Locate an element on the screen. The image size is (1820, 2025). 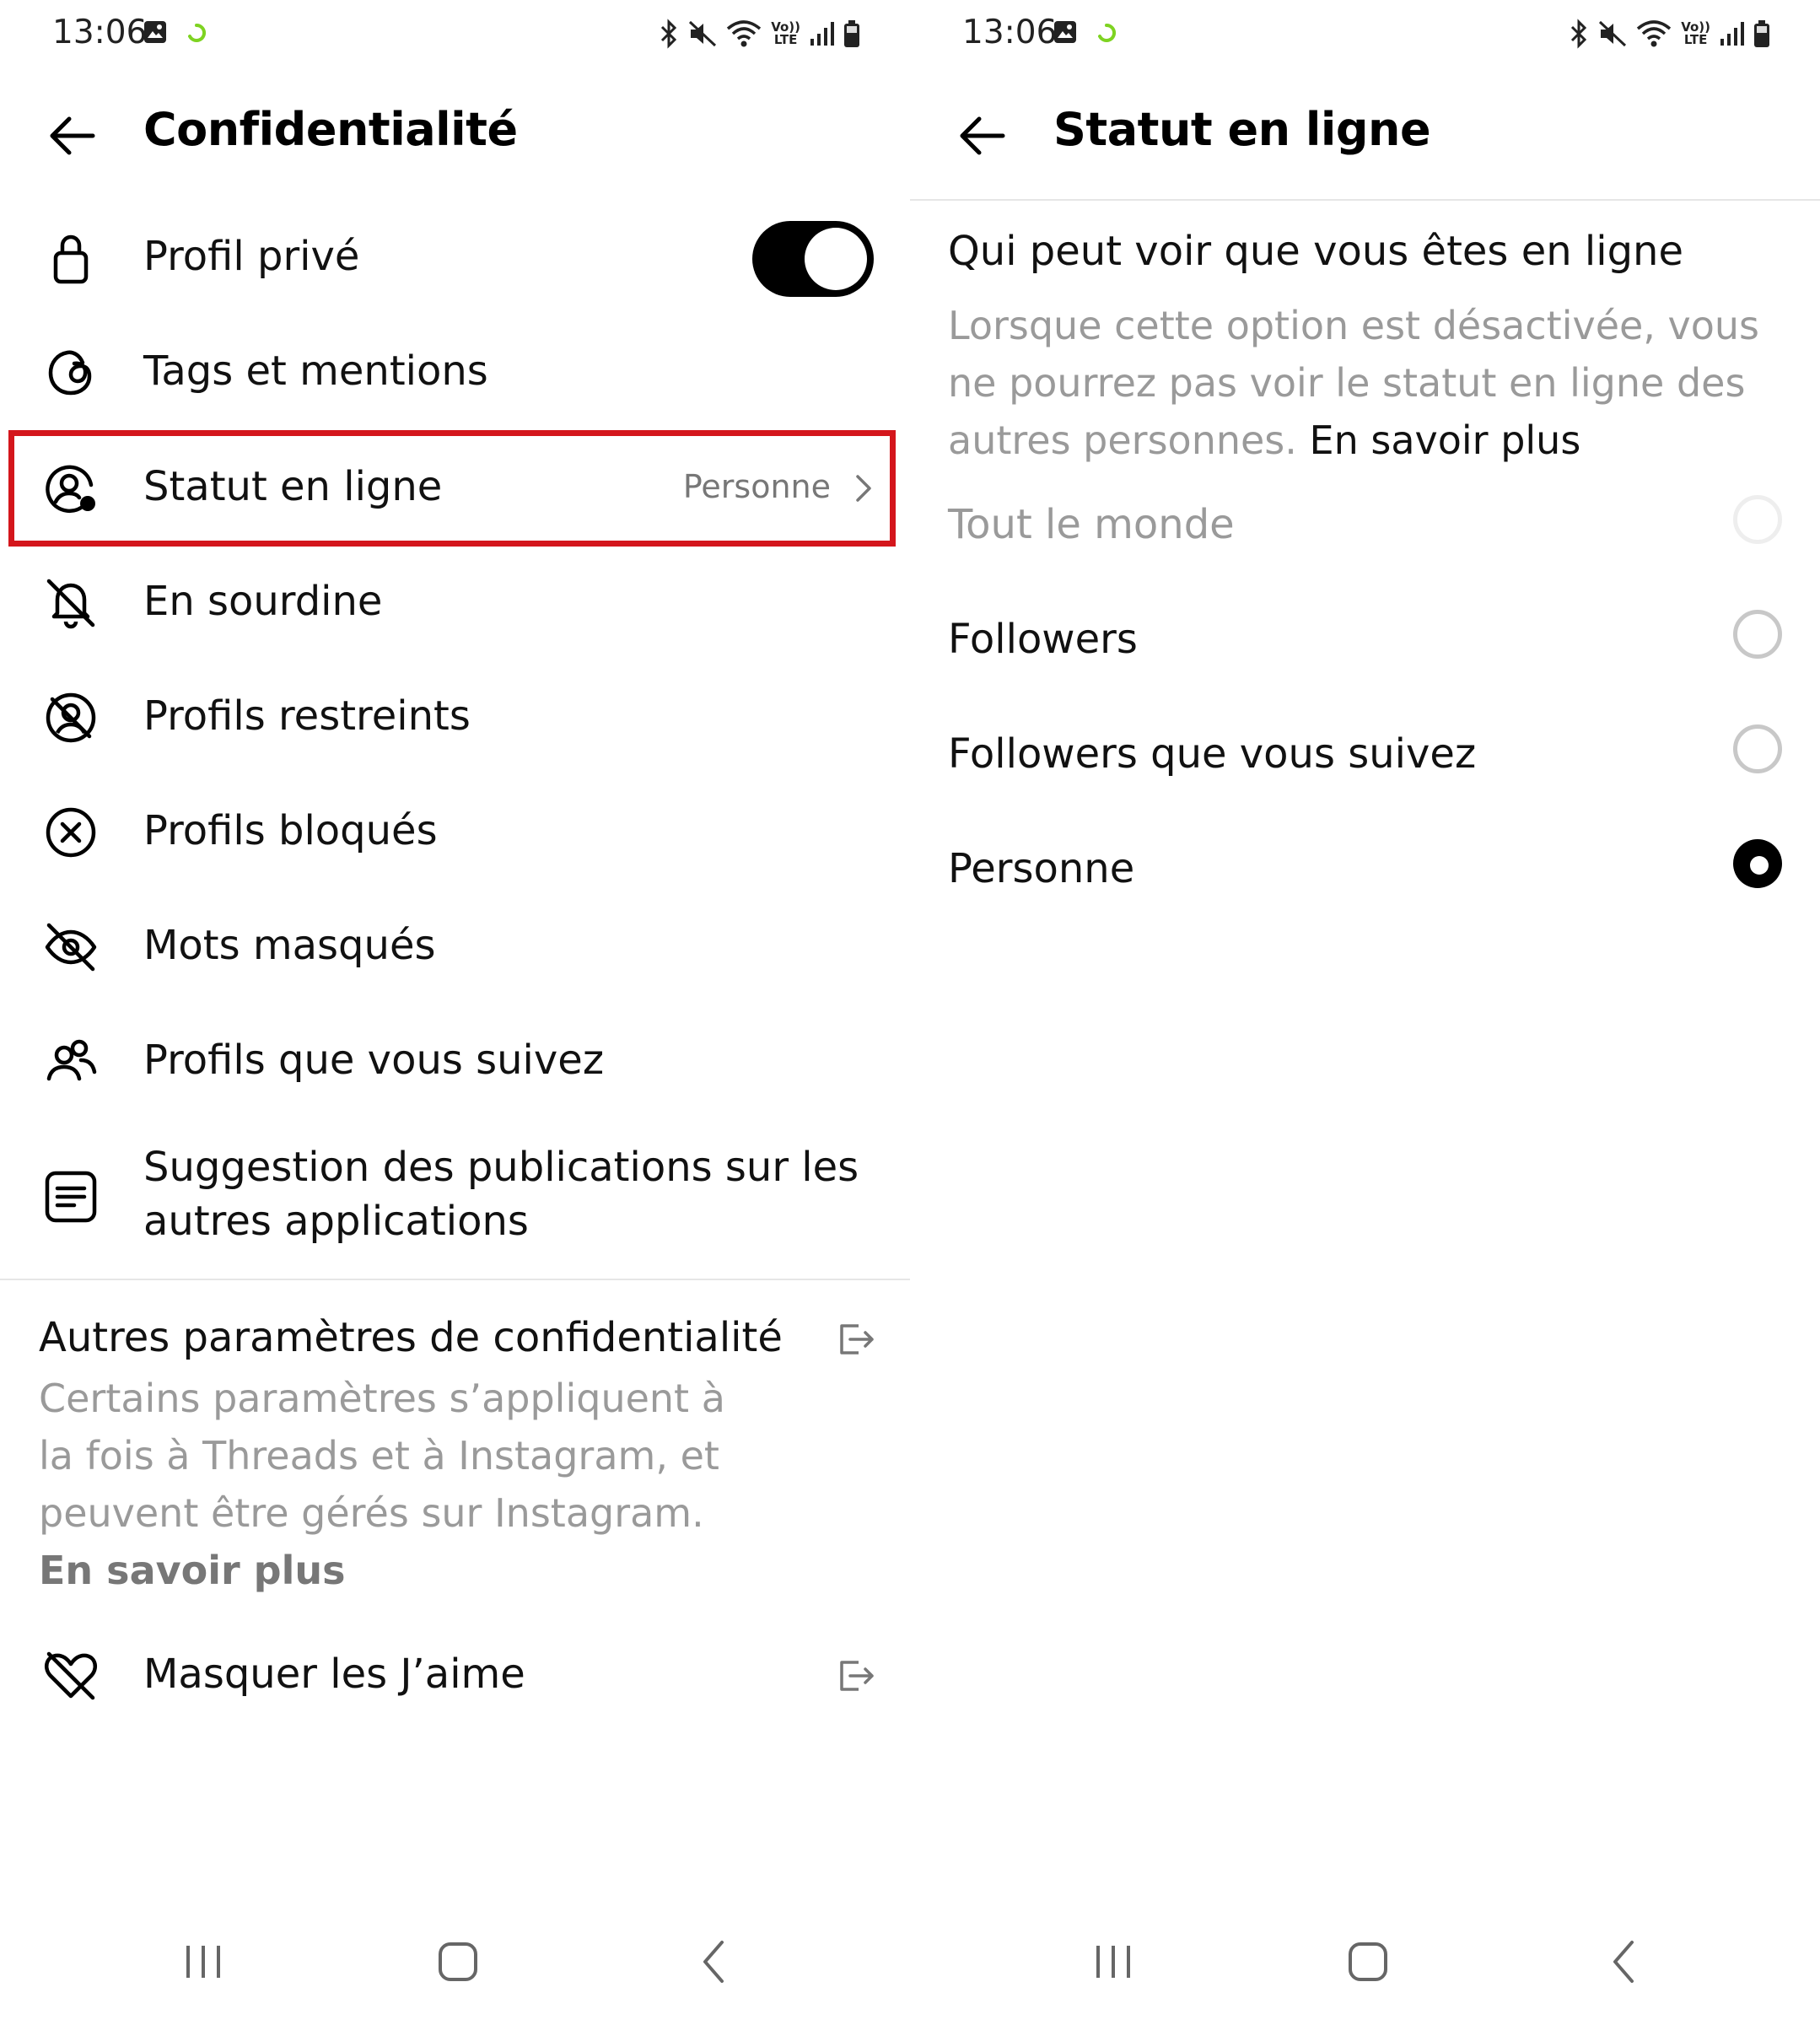
blocked-icon is located at coordinates (71, 832).